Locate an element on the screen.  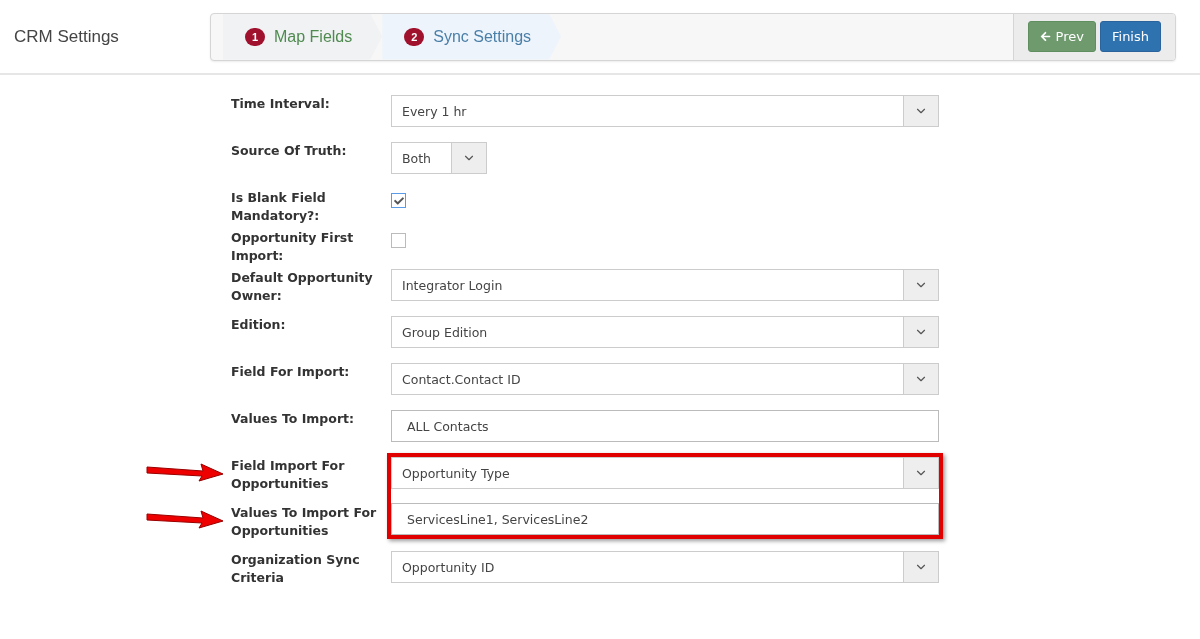
dropdown: Every 1 hr is located at coordinates (665, 111).